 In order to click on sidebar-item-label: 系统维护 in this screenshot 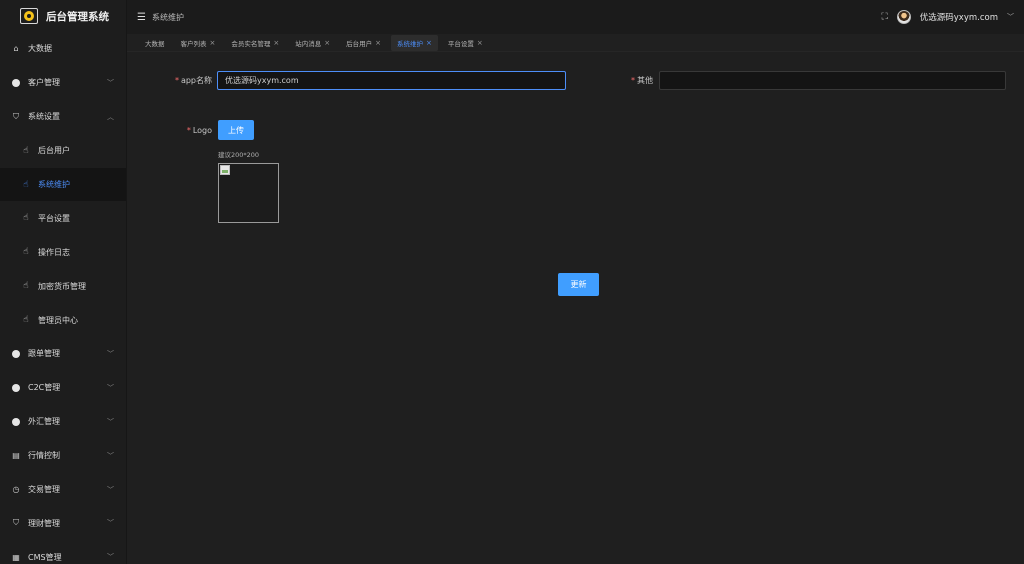, I will do `click(54, 184)`.